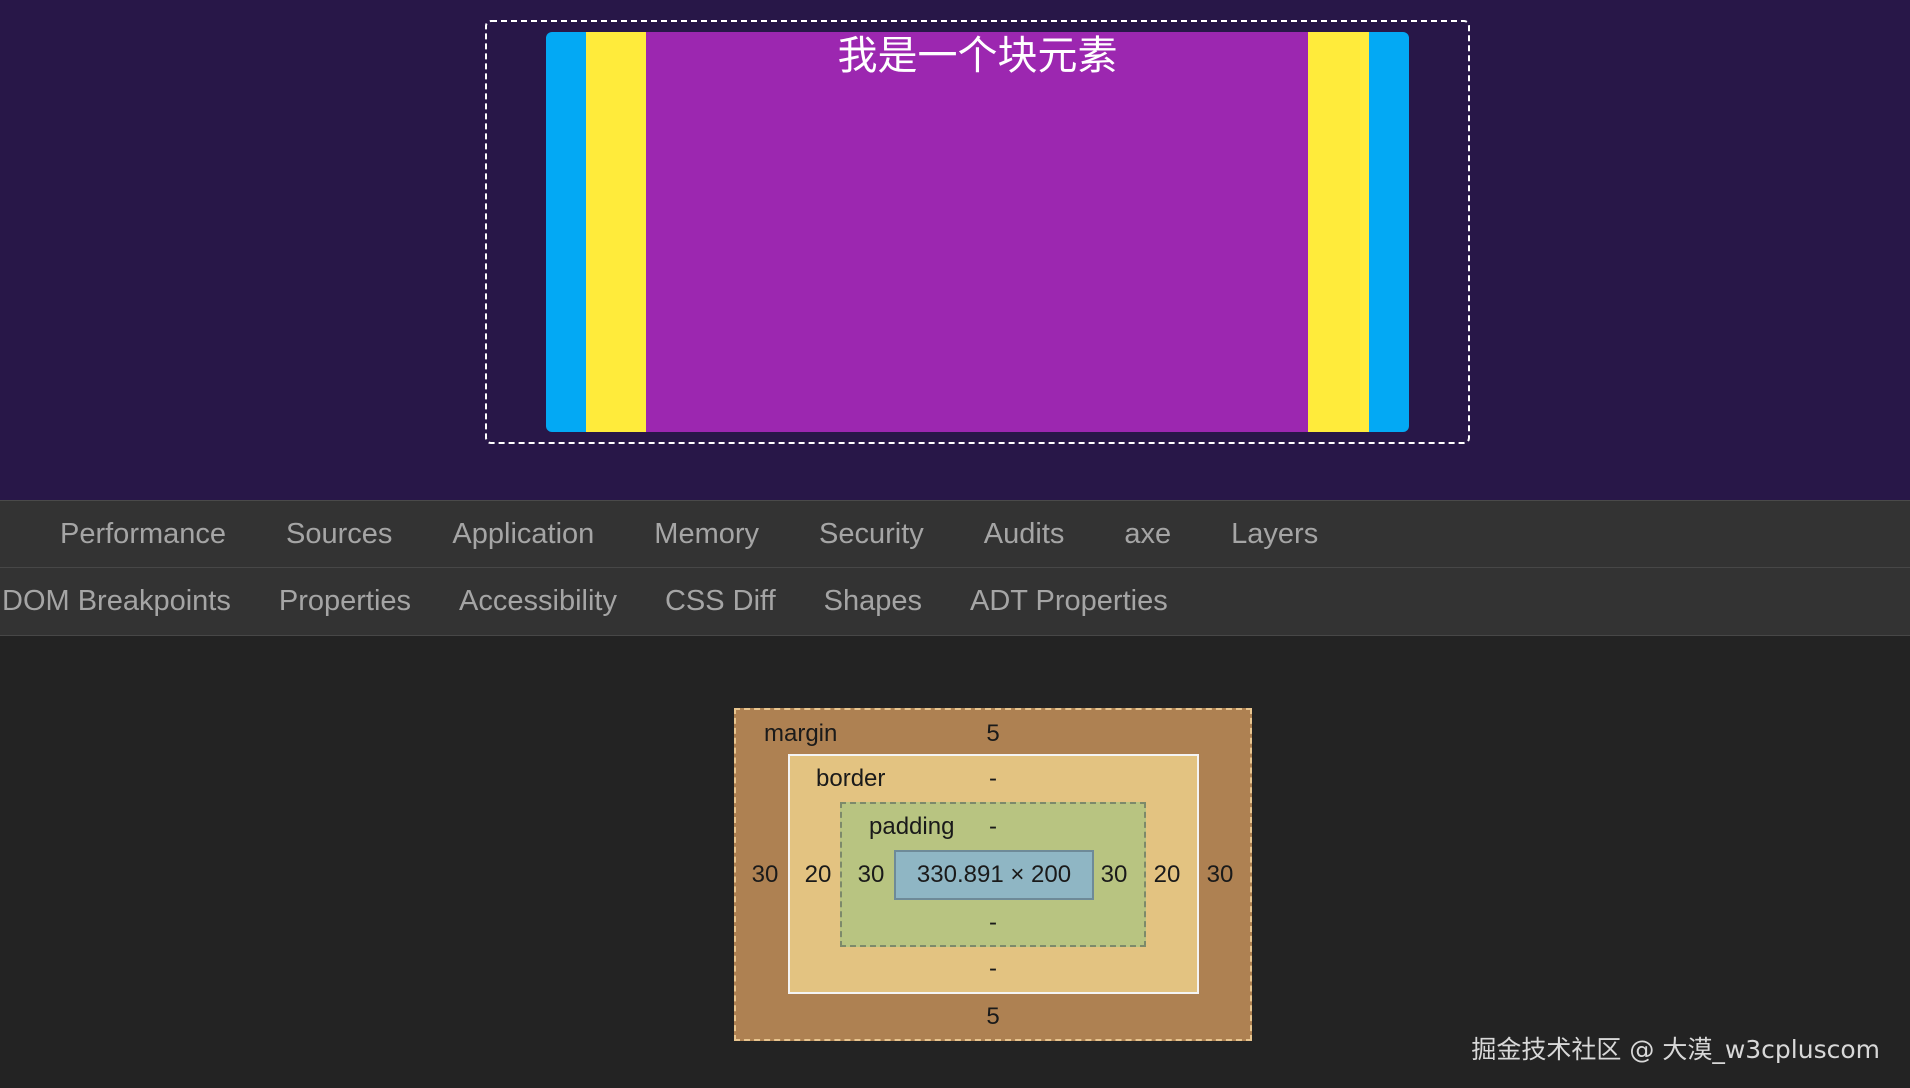 The width and height of the screenshot is (1910, 1088). Describe the element at coordinates (818, 875) in the screenshot. I see `border-left-value: 20` at that location.